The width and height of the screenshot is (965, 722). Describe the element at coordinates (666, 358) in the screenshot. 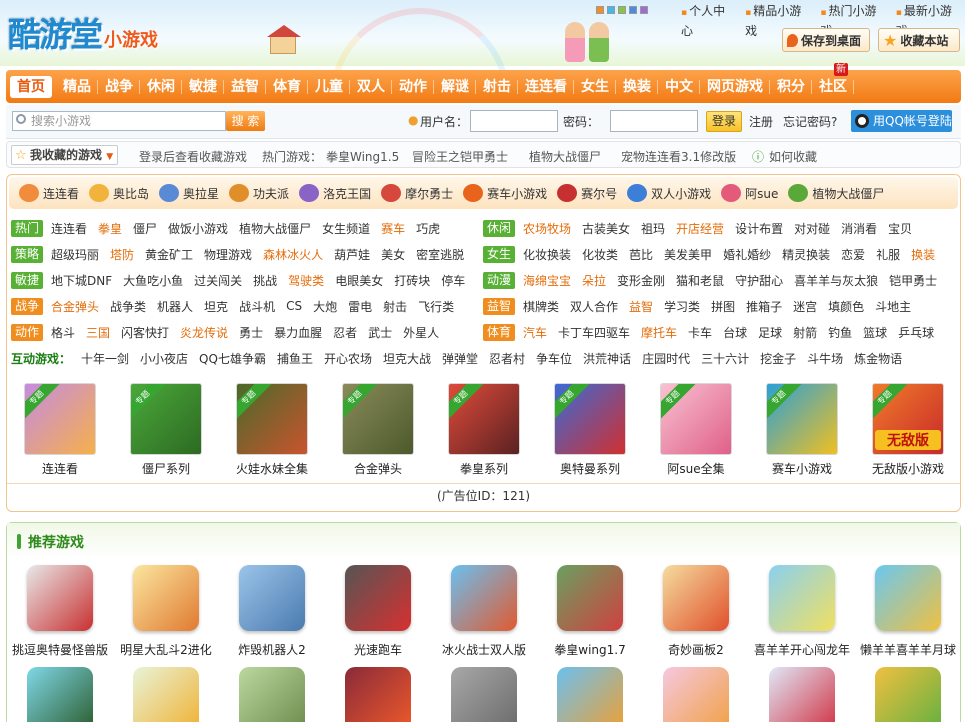

I see `interactive-game-link: 庄园时代` at that location.